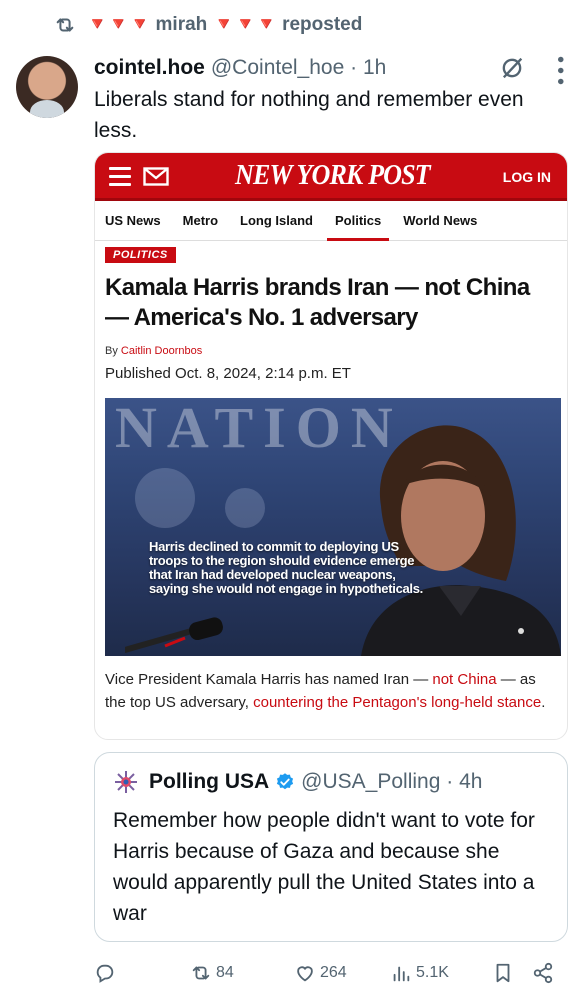 The height and width of the screenshot is (1000, 584). Describe the element at coordinates (512, 68) in the screenshot. I see `grok-icon` at that location.